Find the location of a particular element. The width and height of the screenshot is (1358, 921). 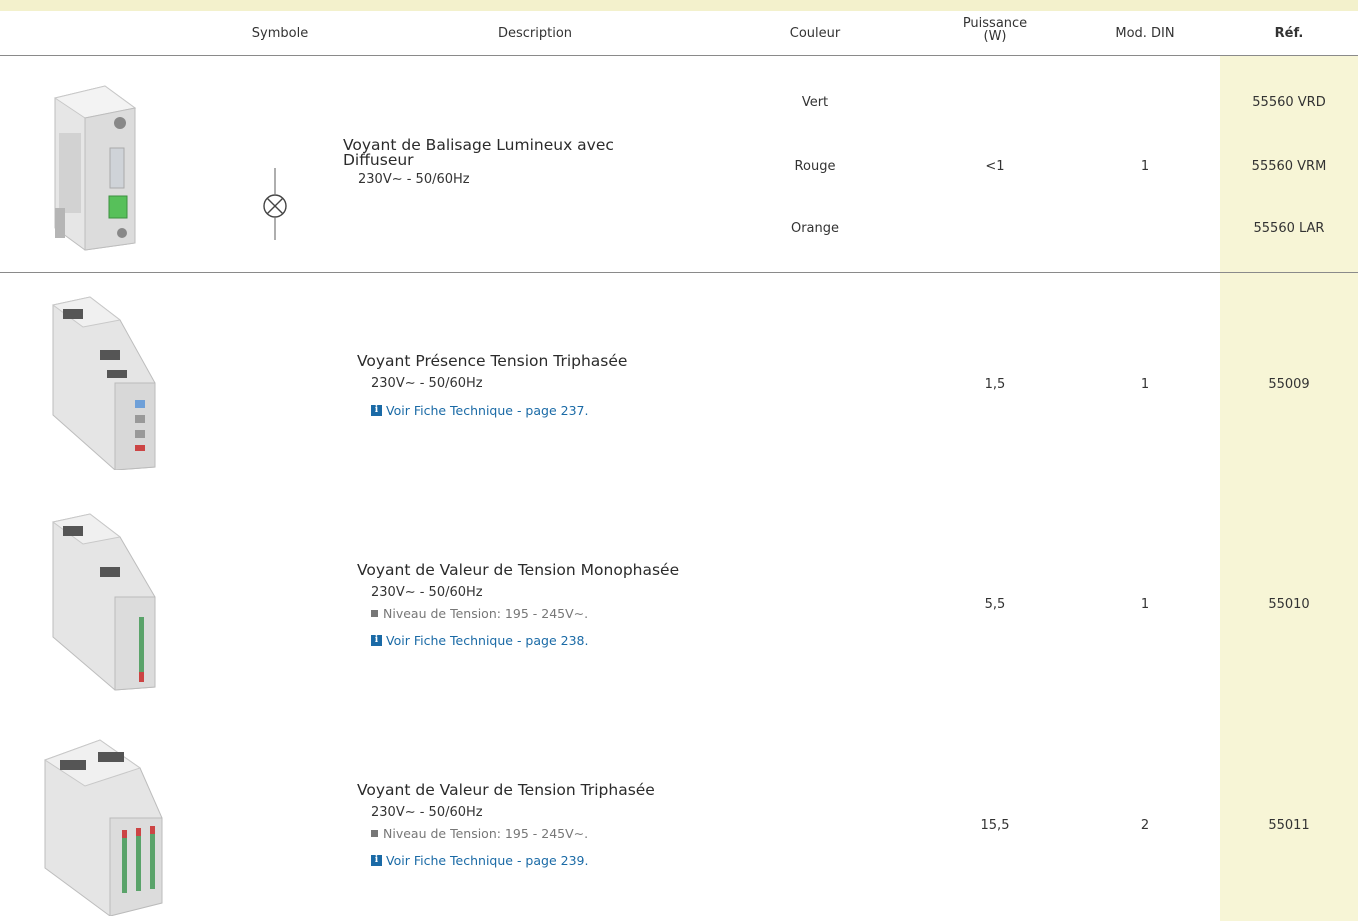

product-voltage-55010: 230V∼ - 50/60Hz is located at coordinates (427, 592).